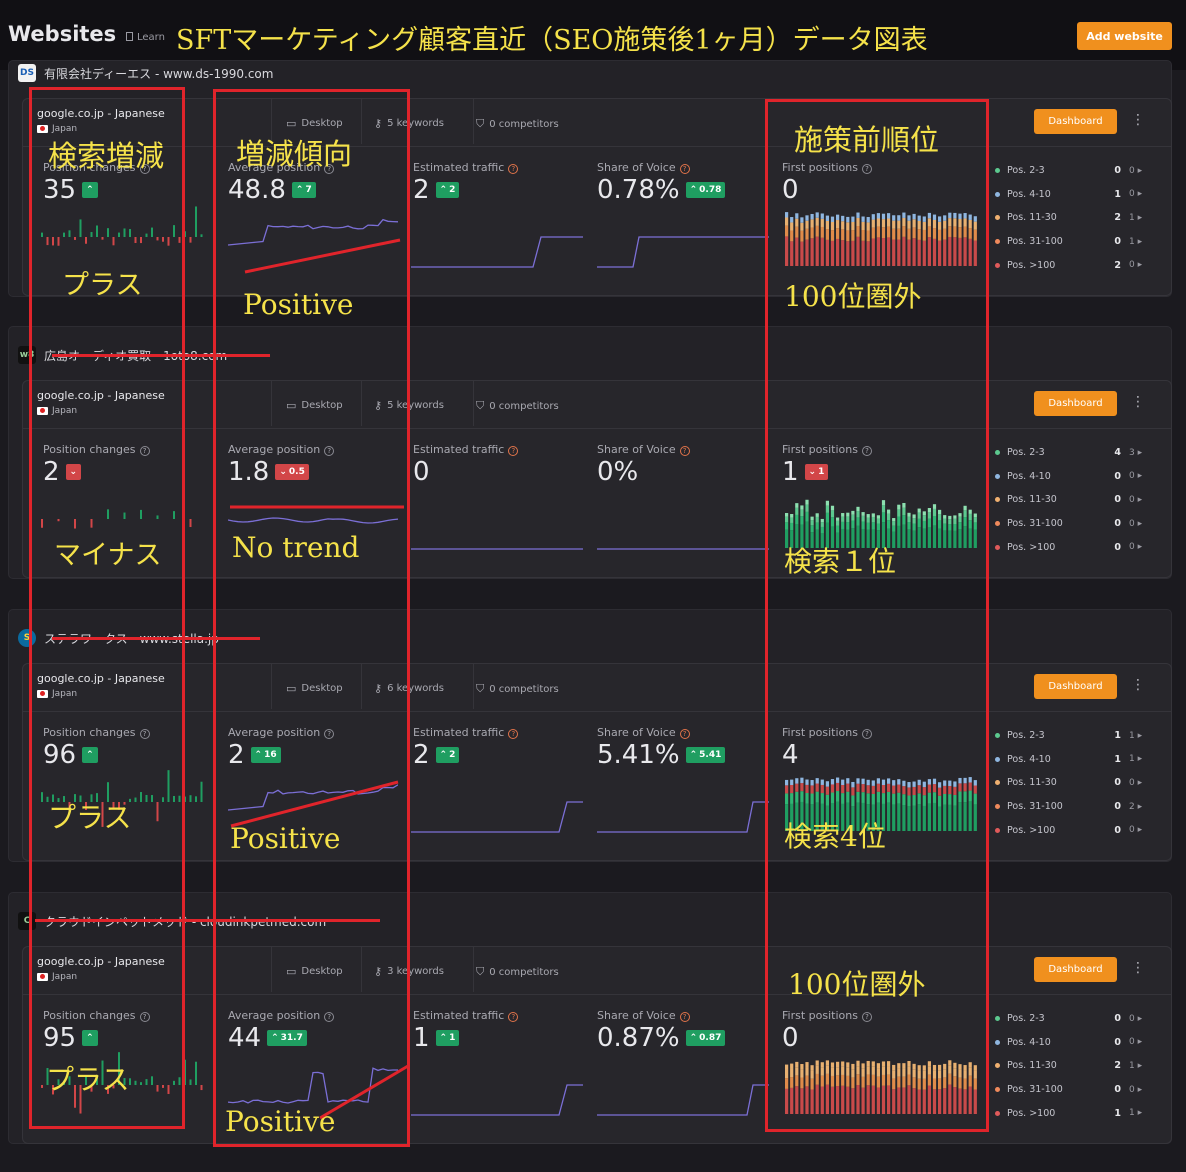  I want to click on distribution-row: Pos. 31-100 0 1 ▸, so click(1083, 242).